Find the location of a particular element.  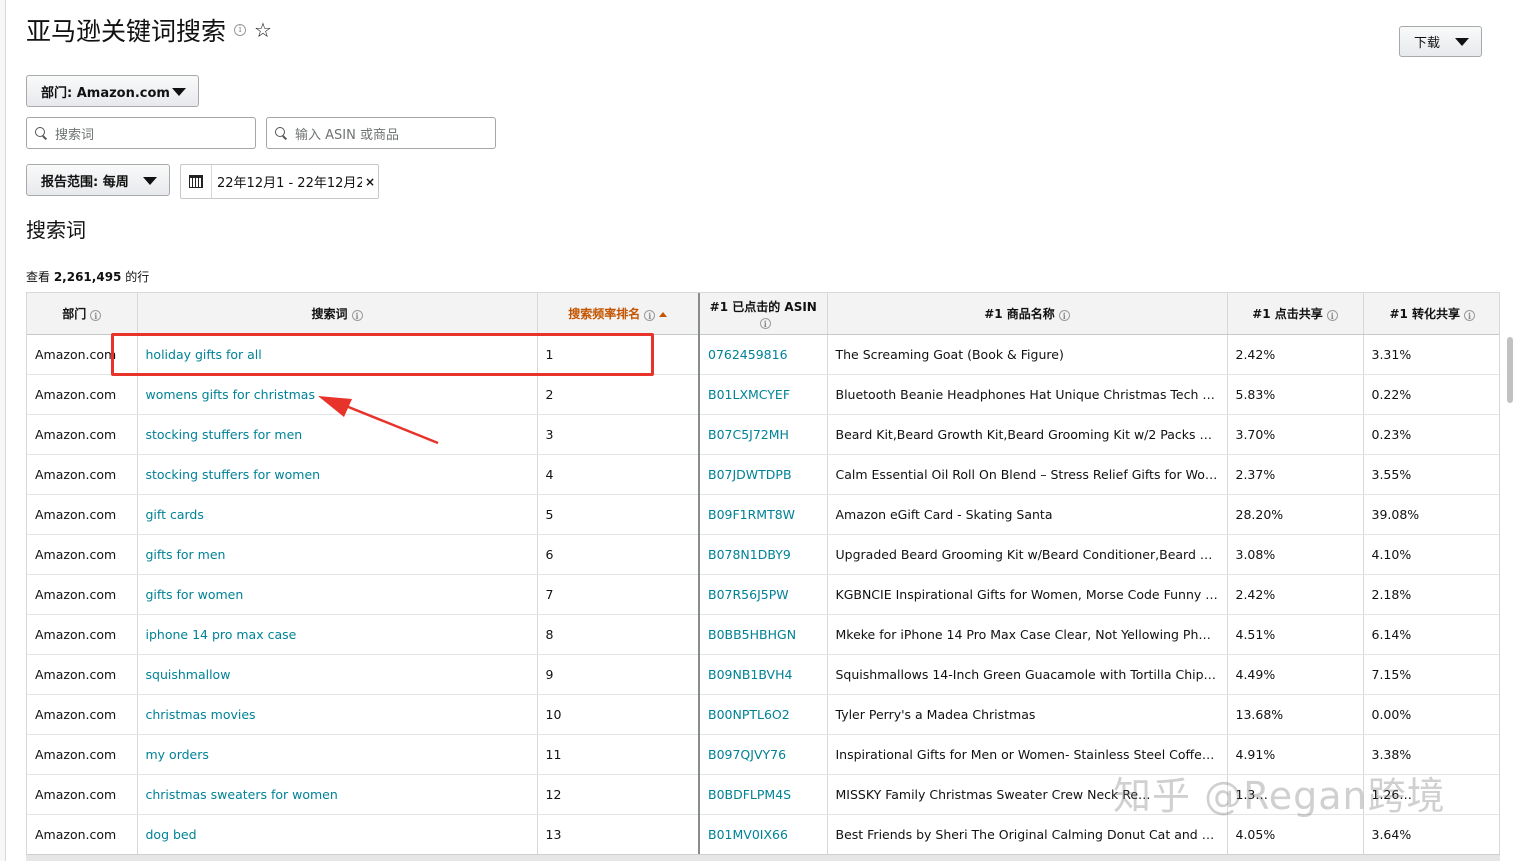

date-range-value: 22年12月1 - 22年12月2 is located at coordinates (287, 181).